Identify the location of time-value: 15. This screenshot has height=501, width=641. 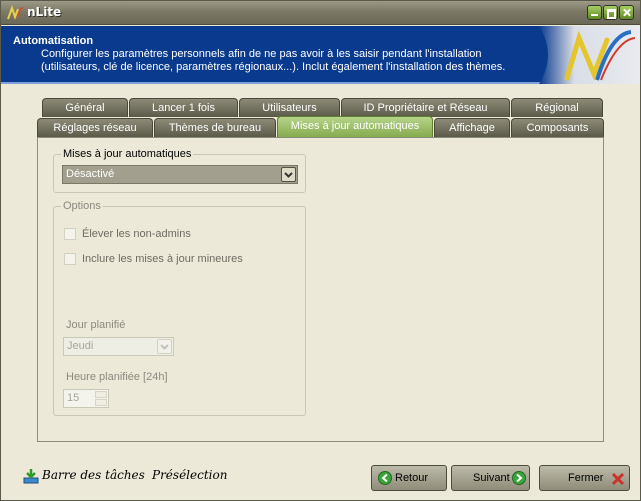
(73, 398).